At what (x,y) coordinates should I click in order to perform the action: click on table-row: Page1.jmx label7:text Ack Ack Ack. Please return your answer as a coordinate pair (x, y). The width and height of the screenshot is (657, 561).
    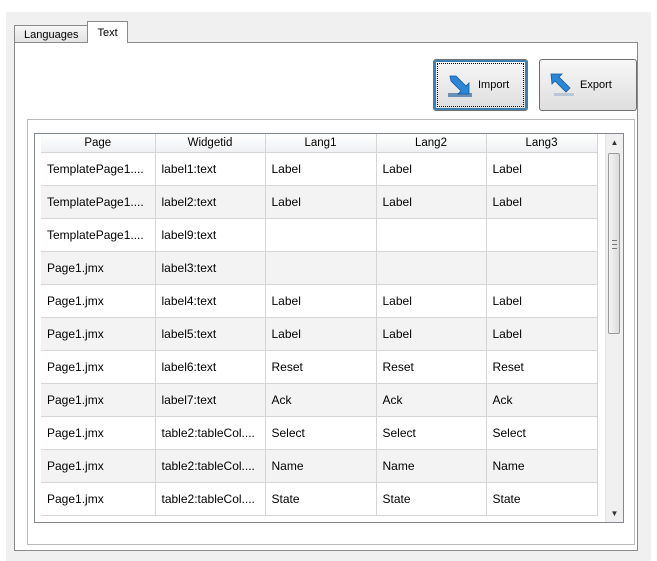
    Looking at the image, I should click on (319, 400).